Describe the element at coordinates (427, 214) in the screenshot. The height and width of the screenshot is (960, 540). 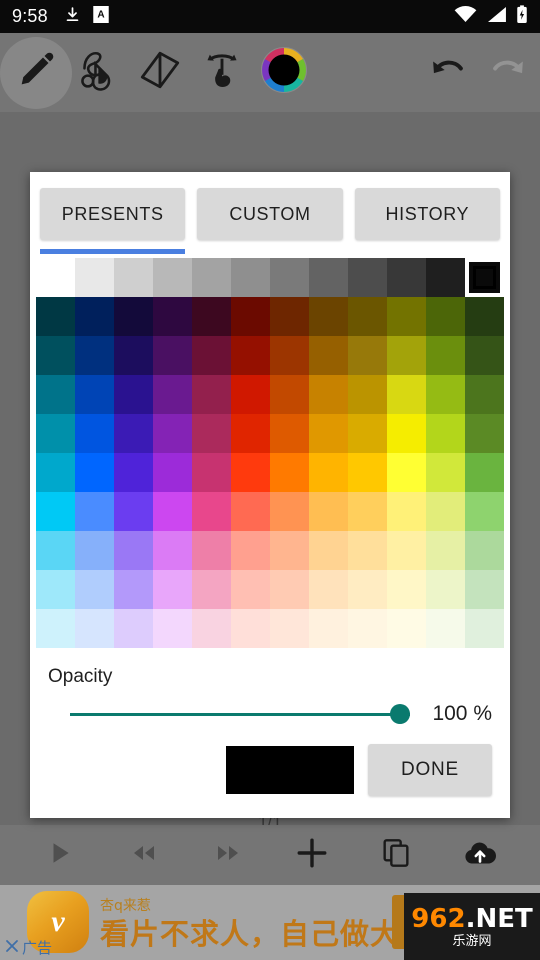
I see `tab-history: HISTORY` at that location.